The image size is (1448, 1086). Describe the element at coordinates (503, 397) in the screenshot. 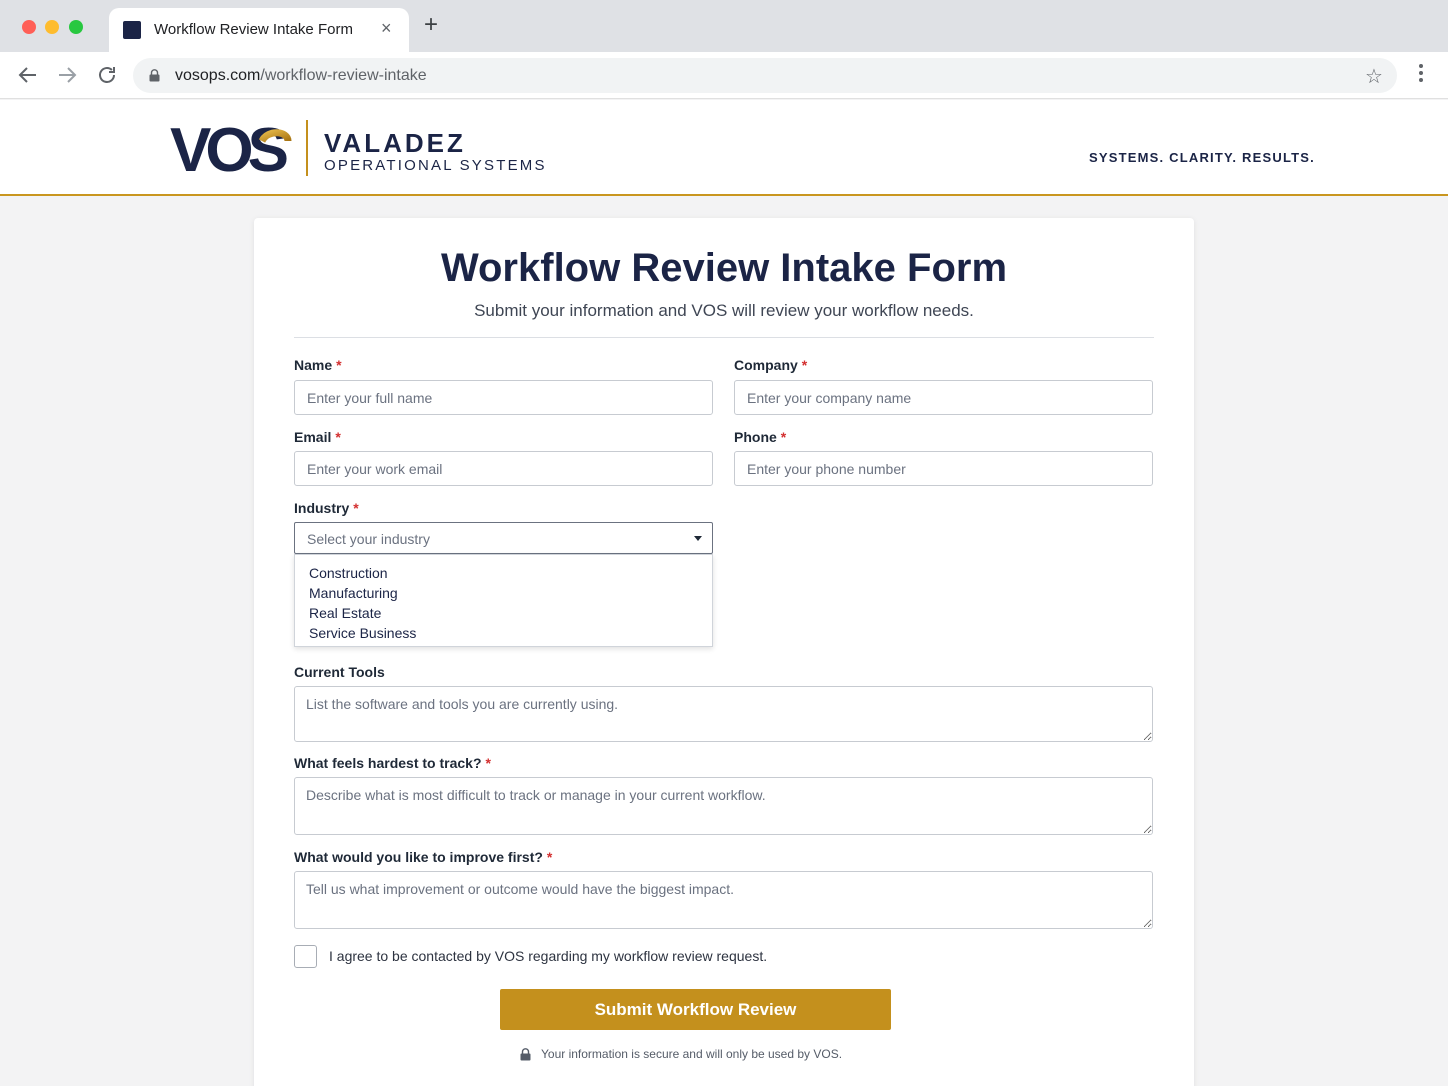

I see `name-input` at that location.